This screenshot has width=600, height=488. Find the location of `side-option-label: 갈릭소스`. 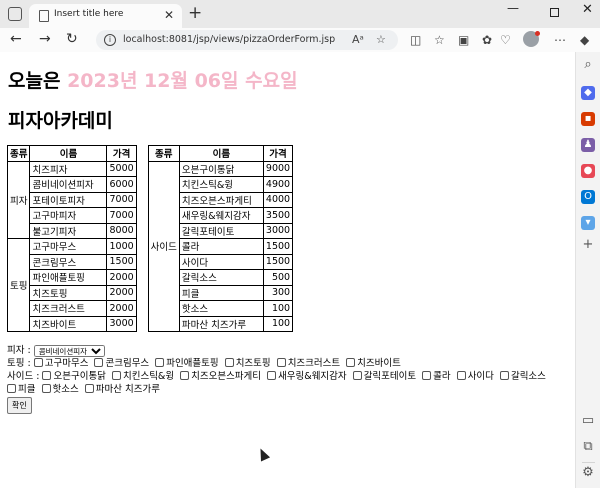

side-option-label: 갈릭소스 is located at coordinates (528, 376).